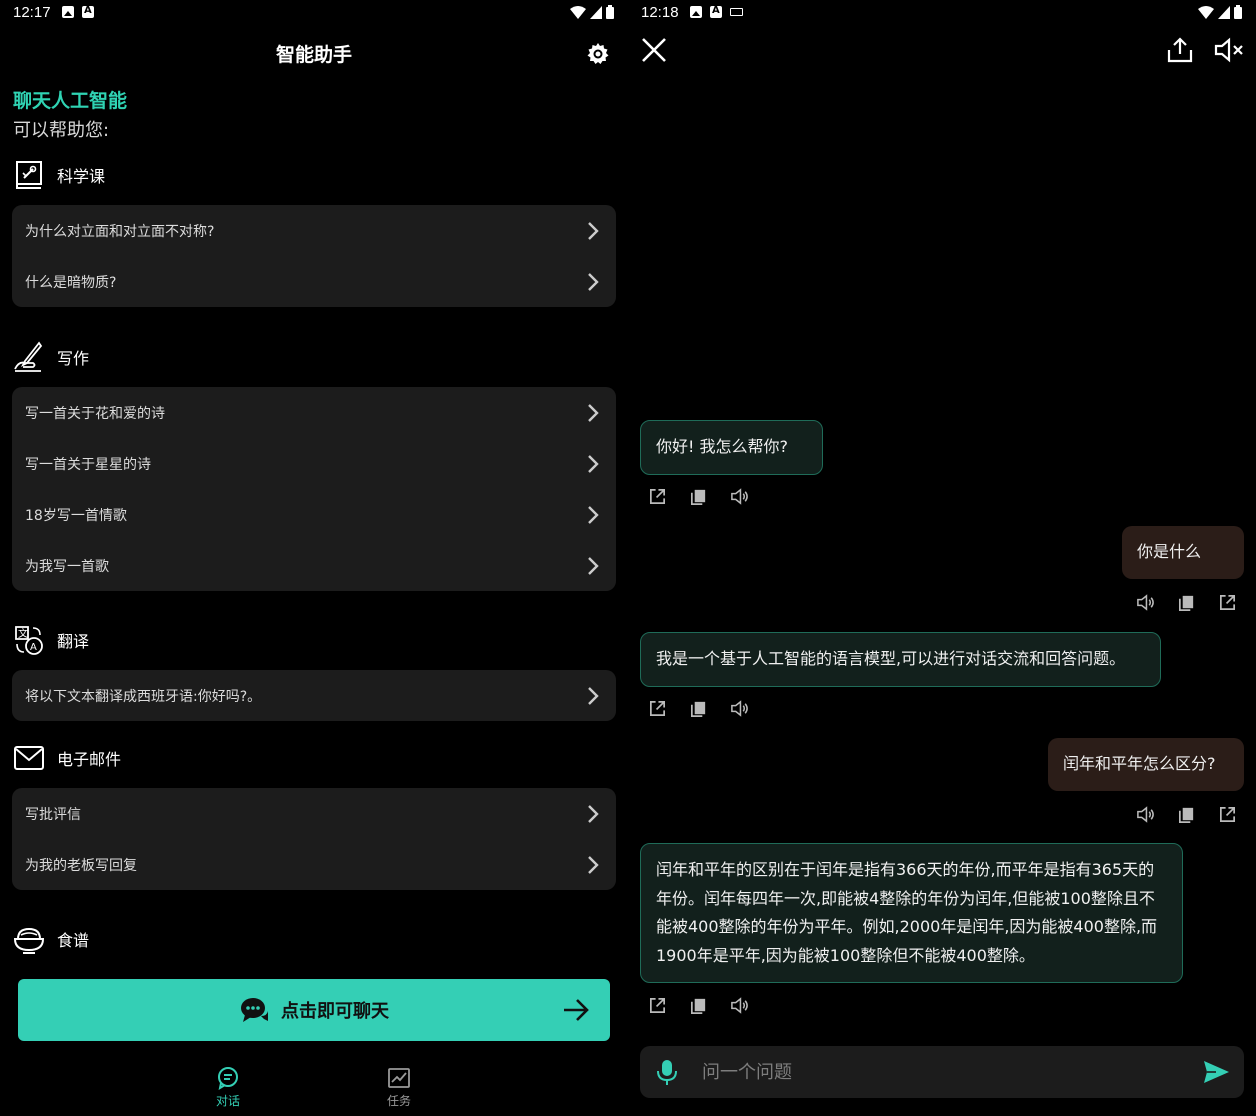  What do you see at coordinates (576, 1010) in the screenshot?
I see `arrow-right-icon` at bounding box center [576, 1010].